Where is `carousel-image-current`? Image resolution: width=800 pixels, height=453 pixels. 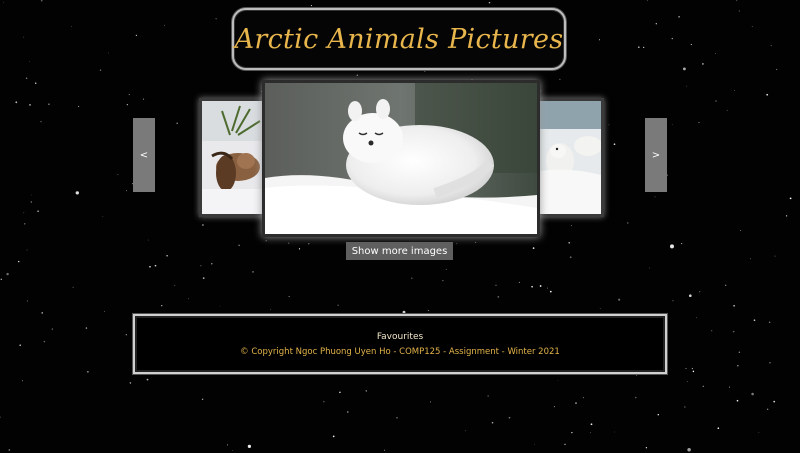 carousel-image-current is located at coordinates (401, 158).